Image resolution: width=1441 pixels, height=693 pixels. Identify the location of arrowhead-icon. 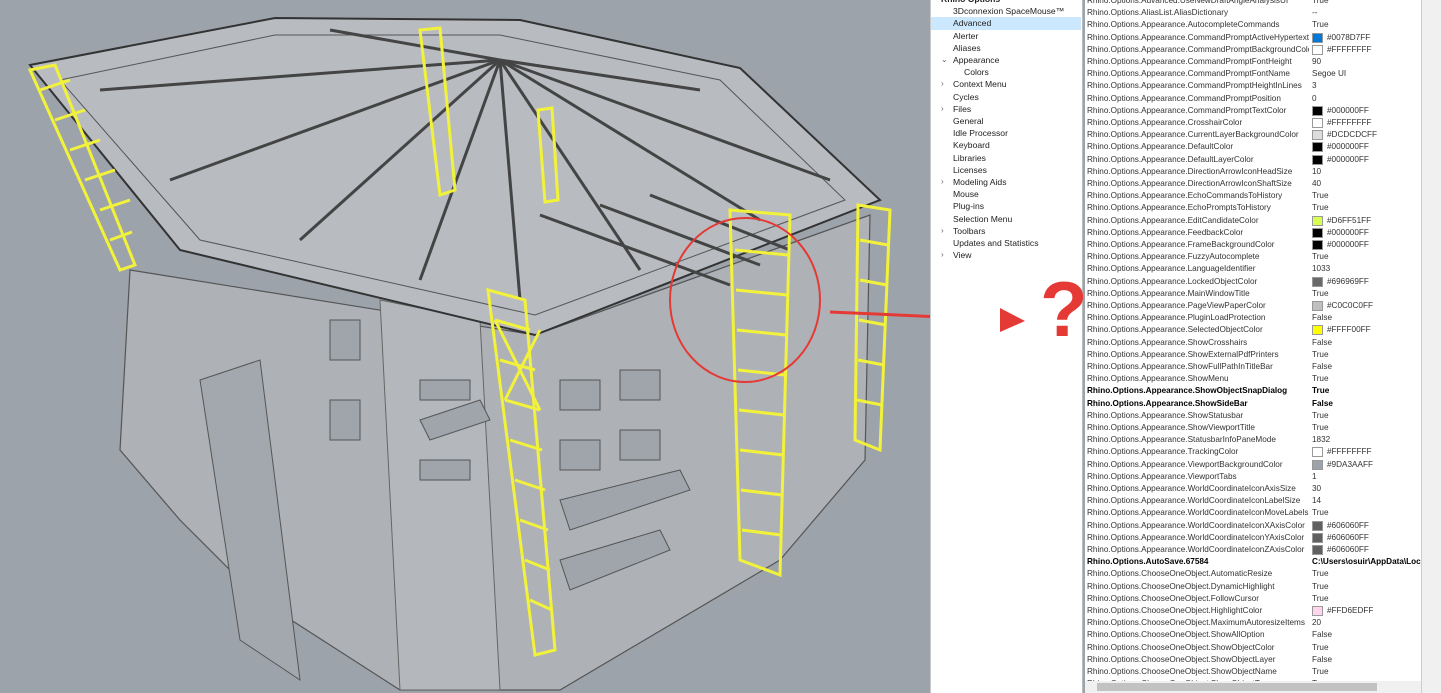
(1012, 320).